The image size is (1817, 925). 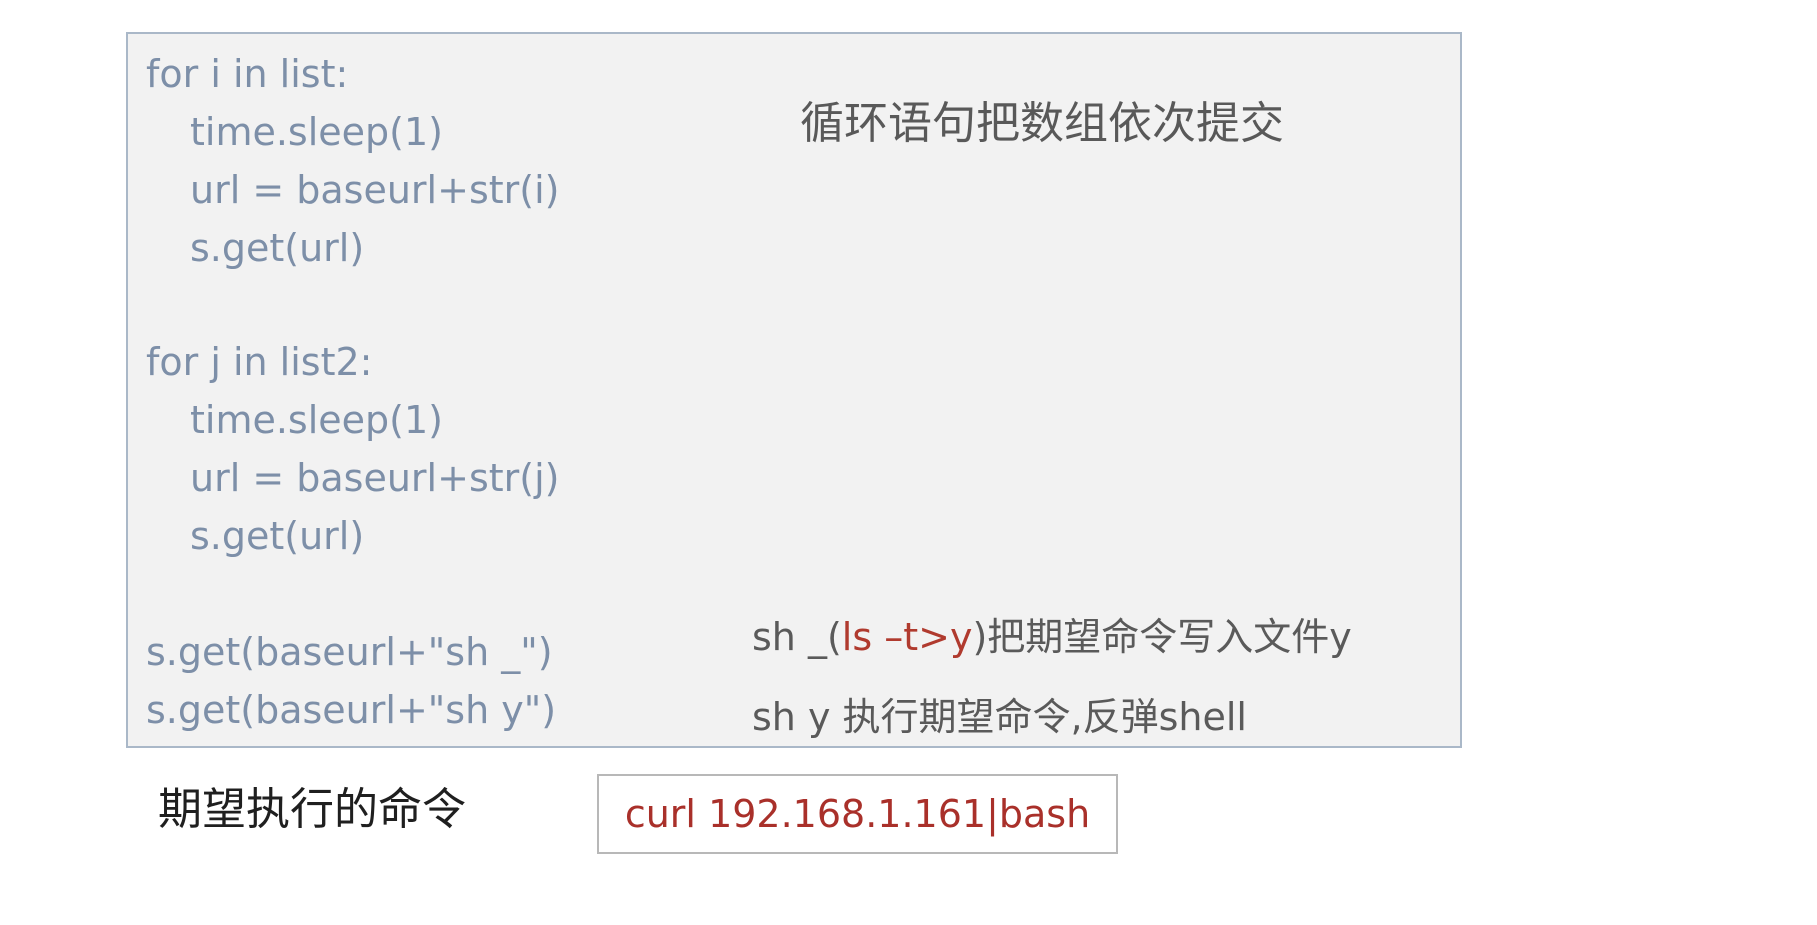 I want to click on write-file-note: sh _(ls –t>y)把期望命令写入文件y, so click(x=1052, y=637).